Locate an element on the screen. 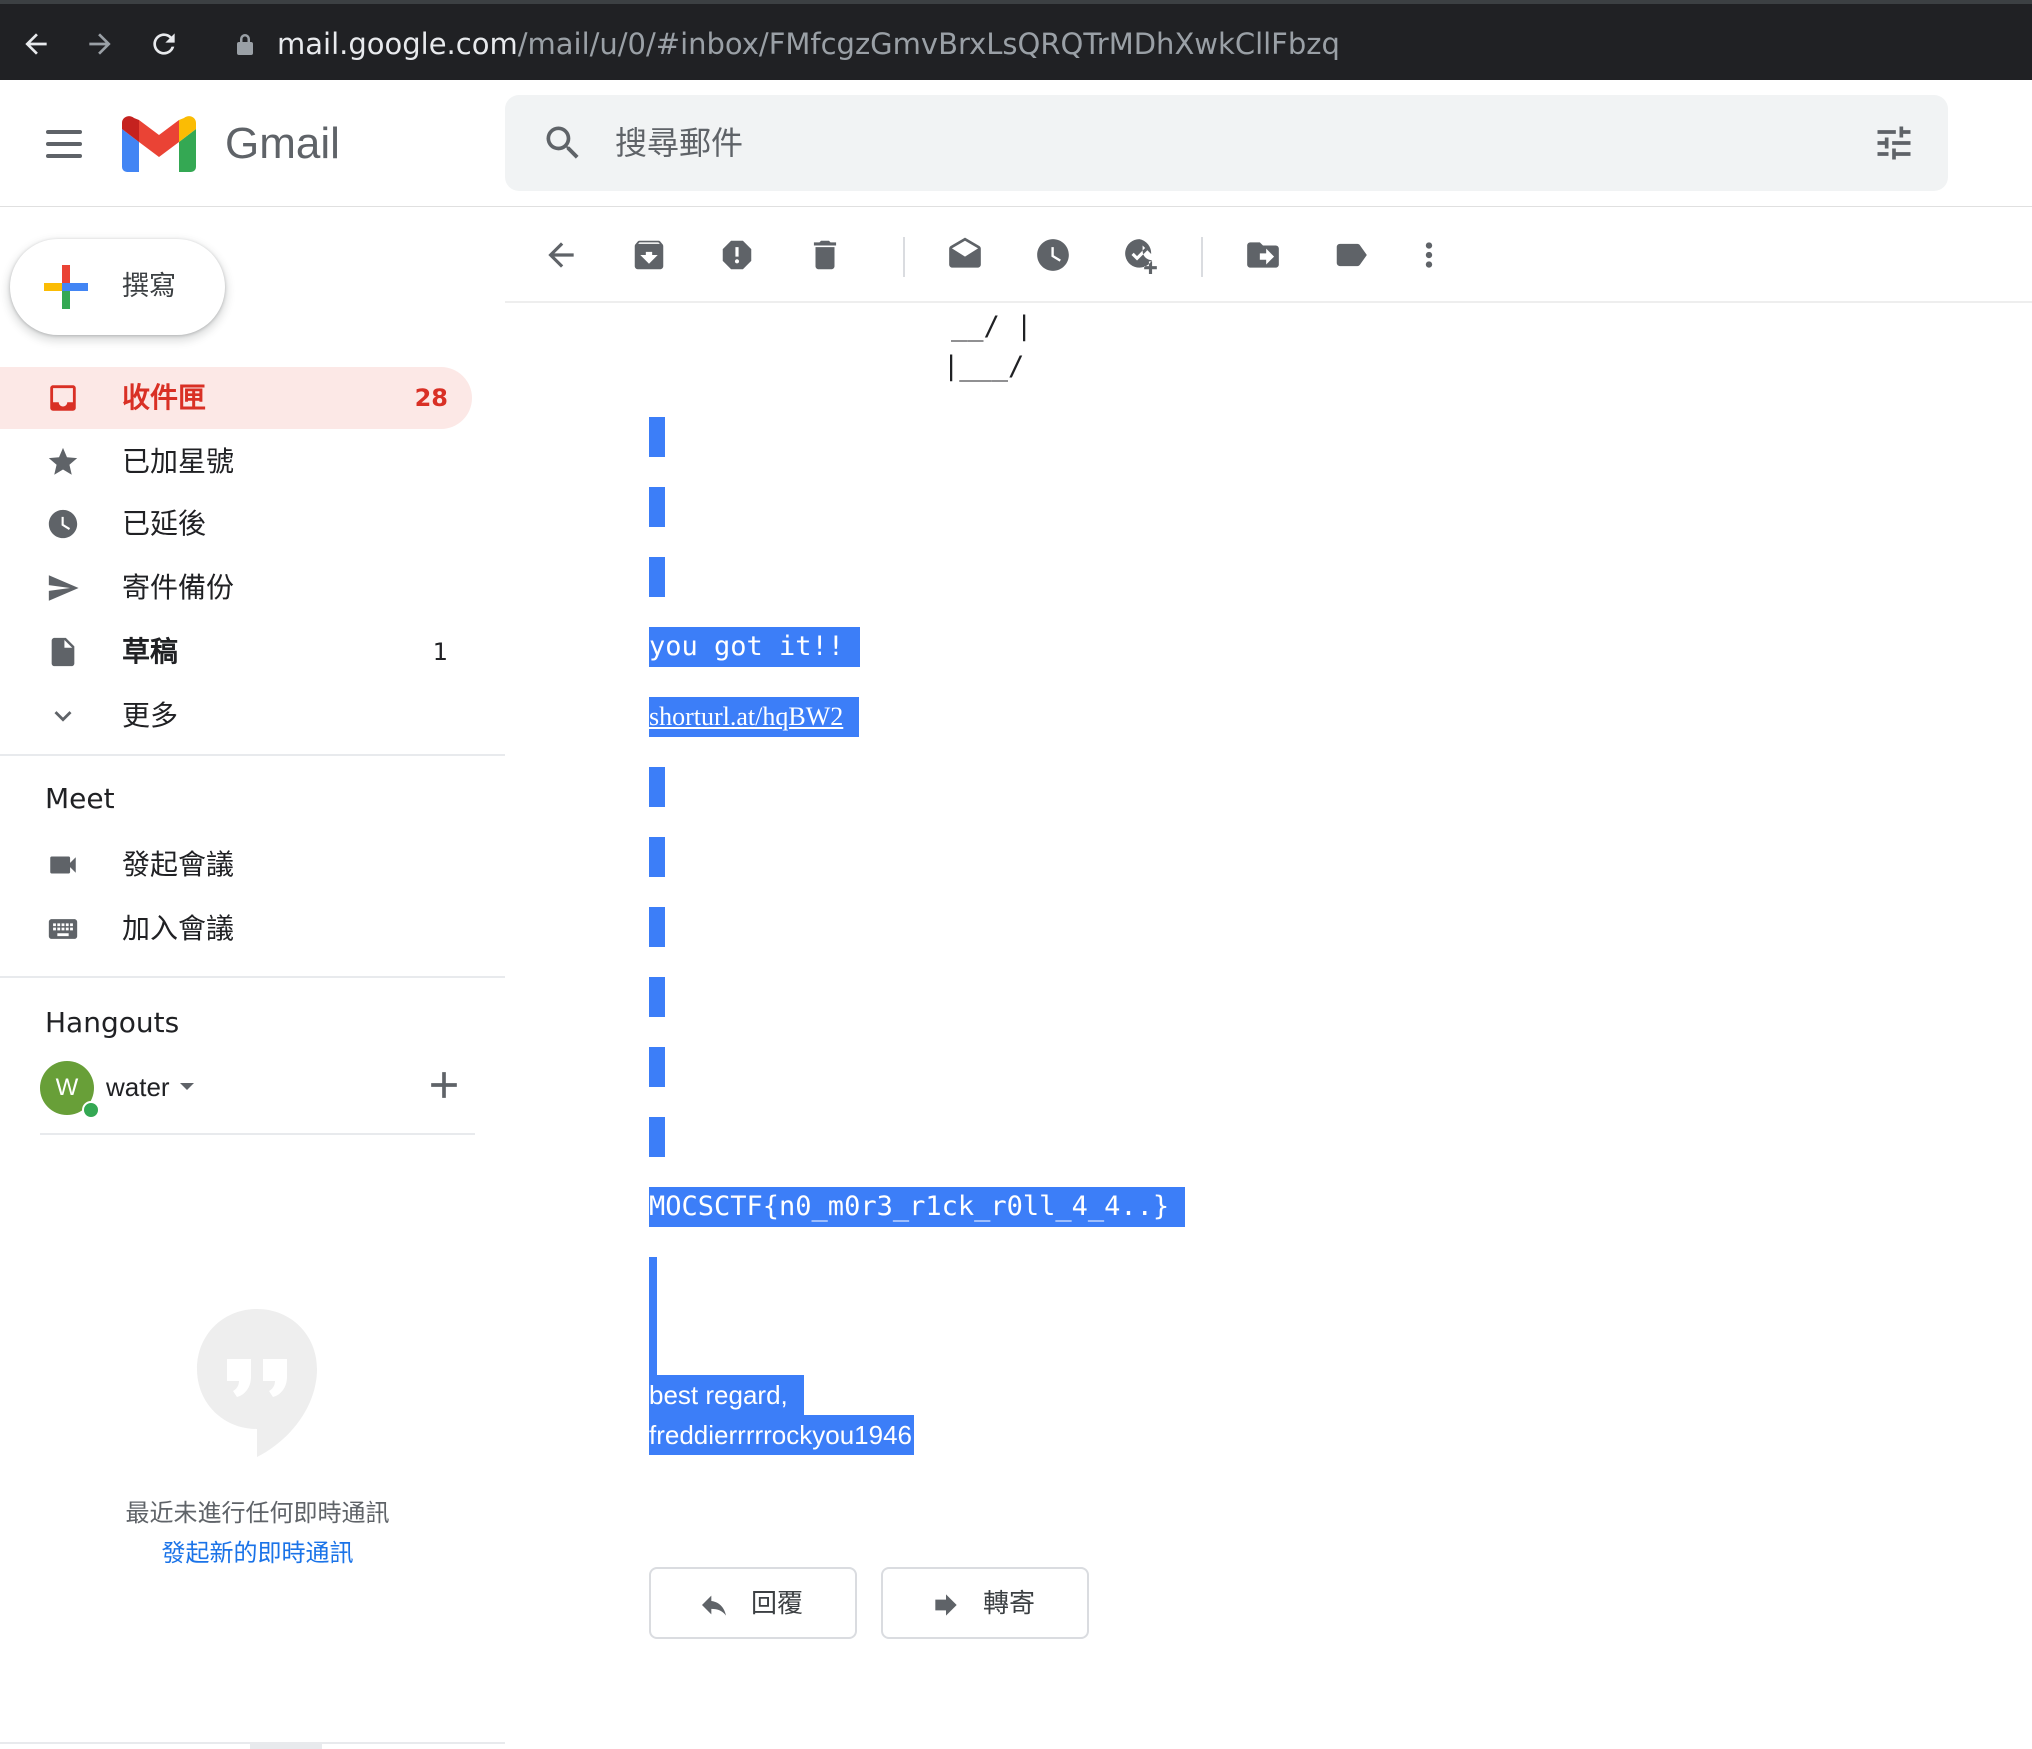 The image size is (2032, 1749). message-toolbar is located at coordinates (1268, 255).